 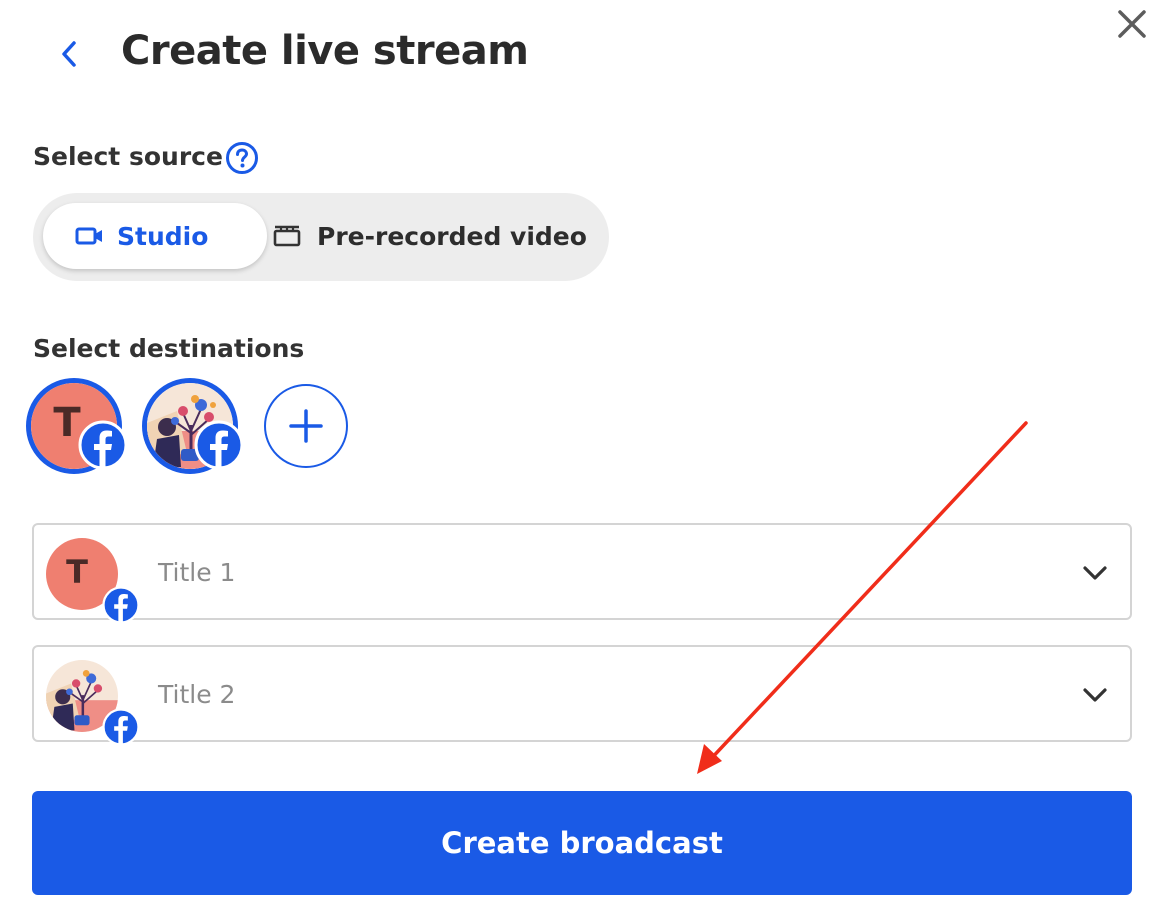 I want to click on title-dropdown-1: T Title 1, so click(x=582, y=573).